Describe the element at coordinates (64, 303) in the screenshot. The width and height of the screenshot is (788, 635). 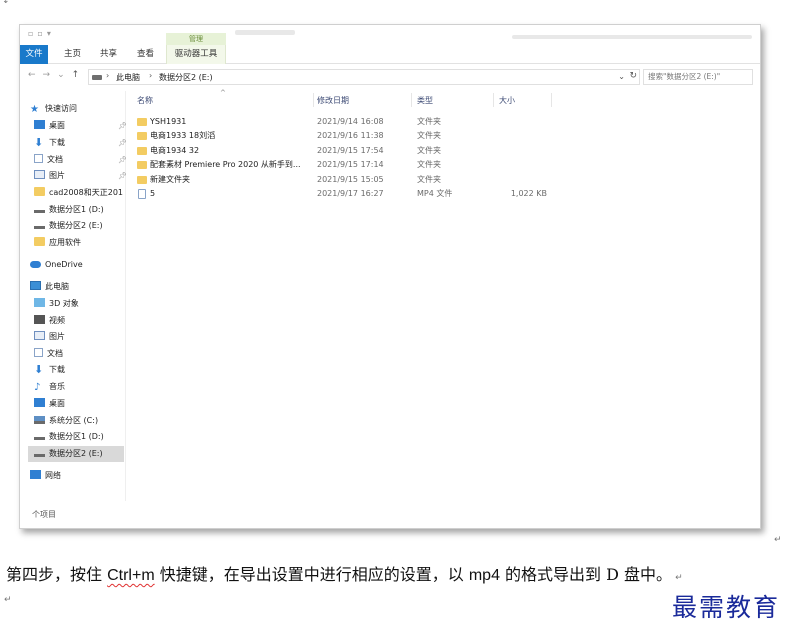
I see `nav-label: 3D 对象` at that location.